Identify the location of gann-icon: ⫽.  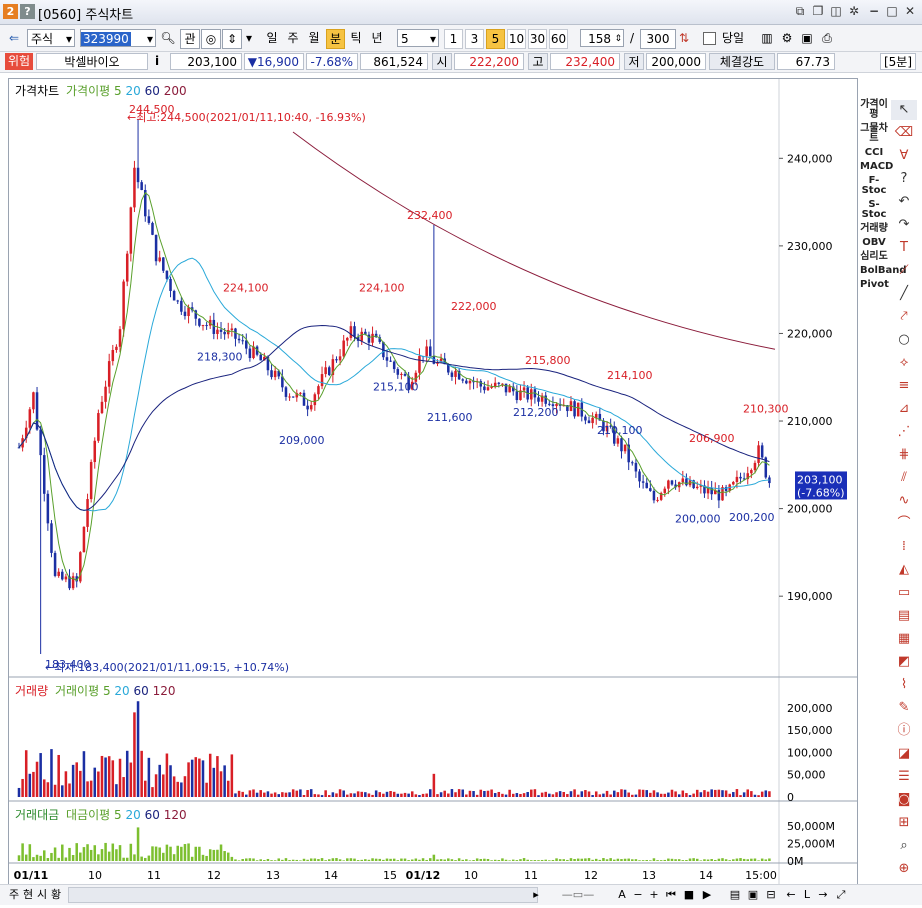
(904, 478).